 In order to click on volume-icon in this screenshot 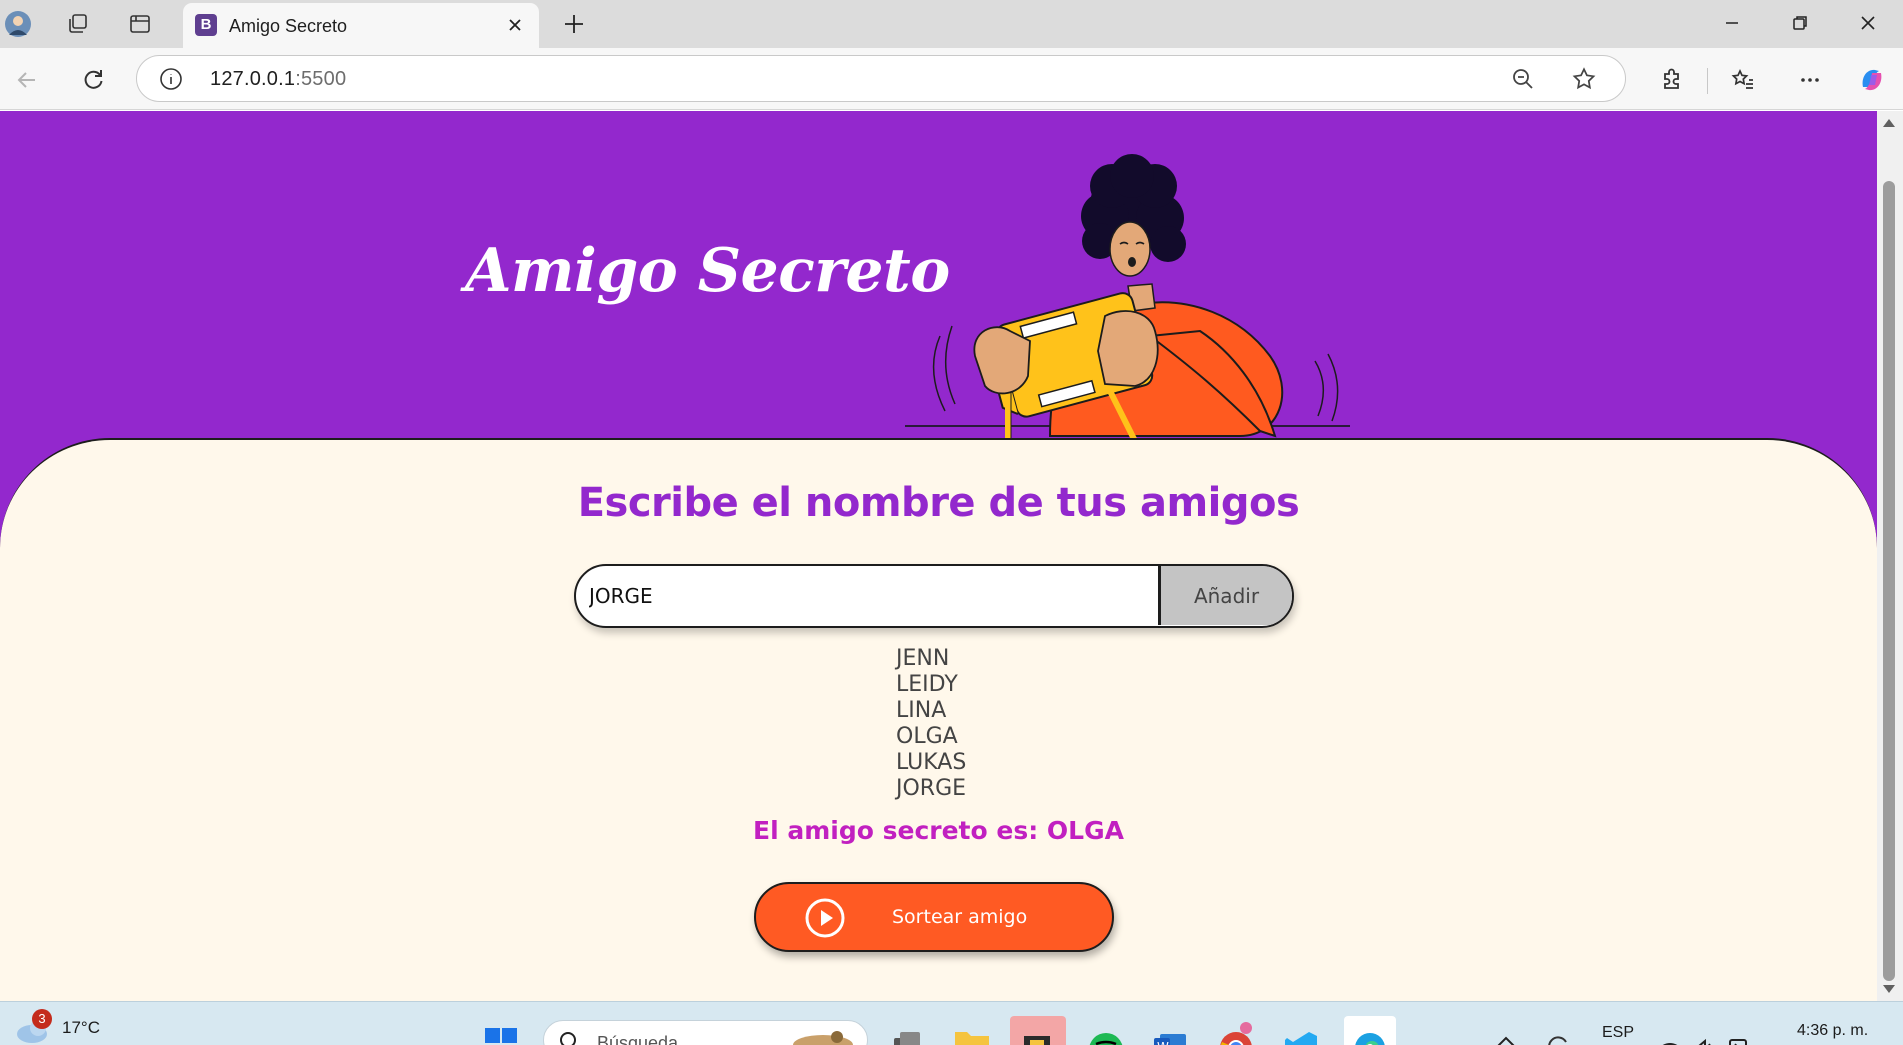, I will do `click(1704, 1030)`.